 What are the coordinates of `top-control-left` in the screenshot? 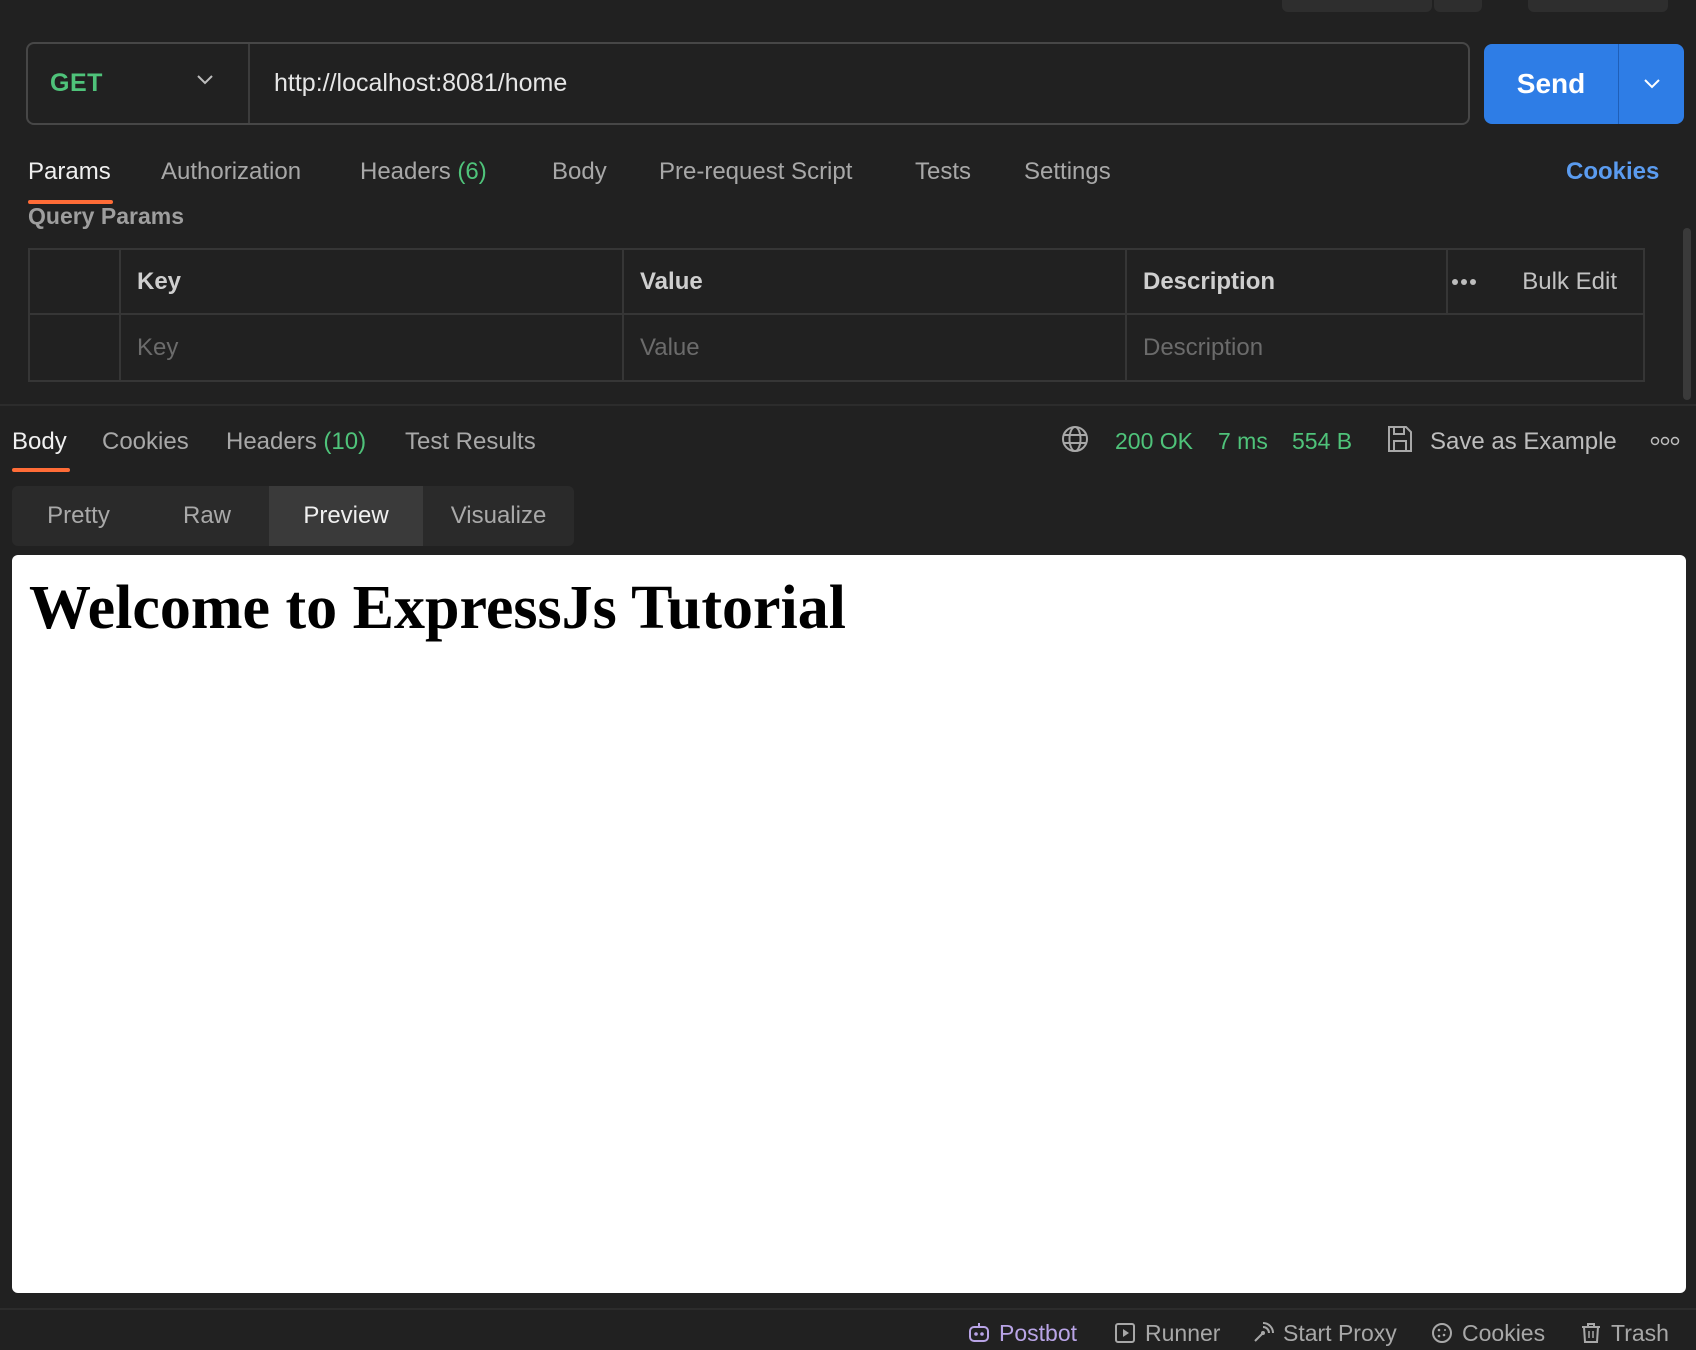 It's located at (1357, 6).